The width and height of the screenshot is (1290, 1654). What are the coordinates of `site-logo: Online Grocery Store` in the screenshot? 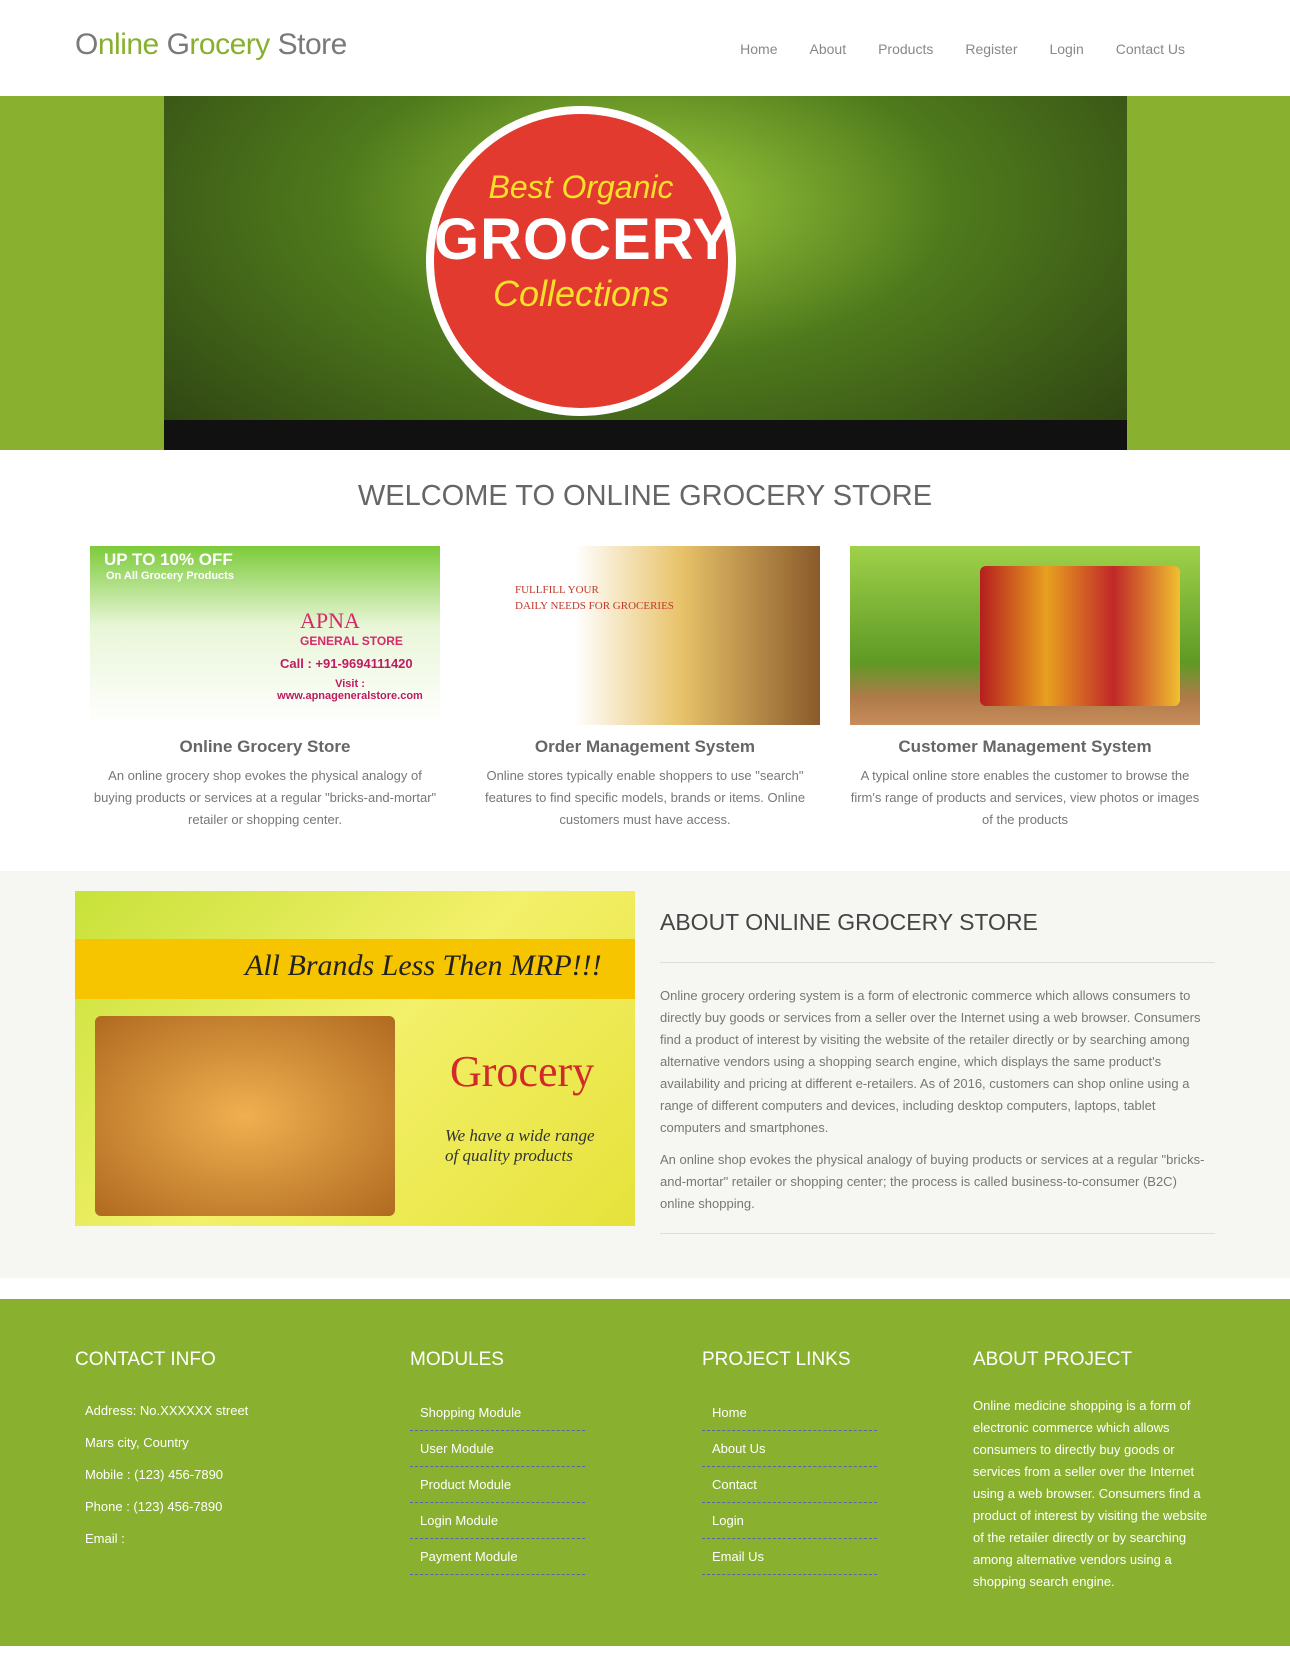 It's located at (211, 45).